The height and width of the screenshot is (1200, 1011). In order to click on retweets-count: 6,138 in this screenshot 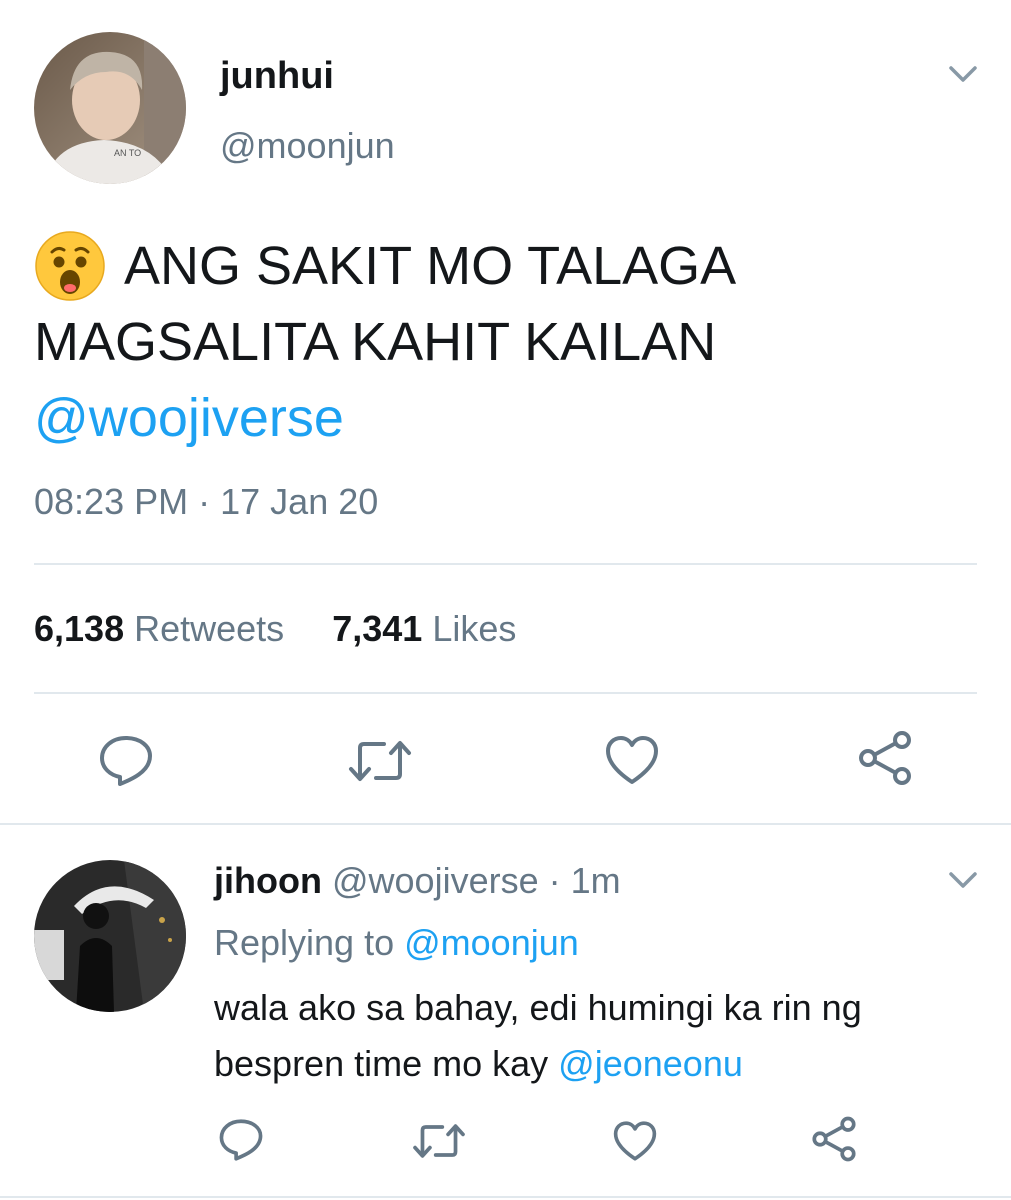, I will do `click(79, 628)`.